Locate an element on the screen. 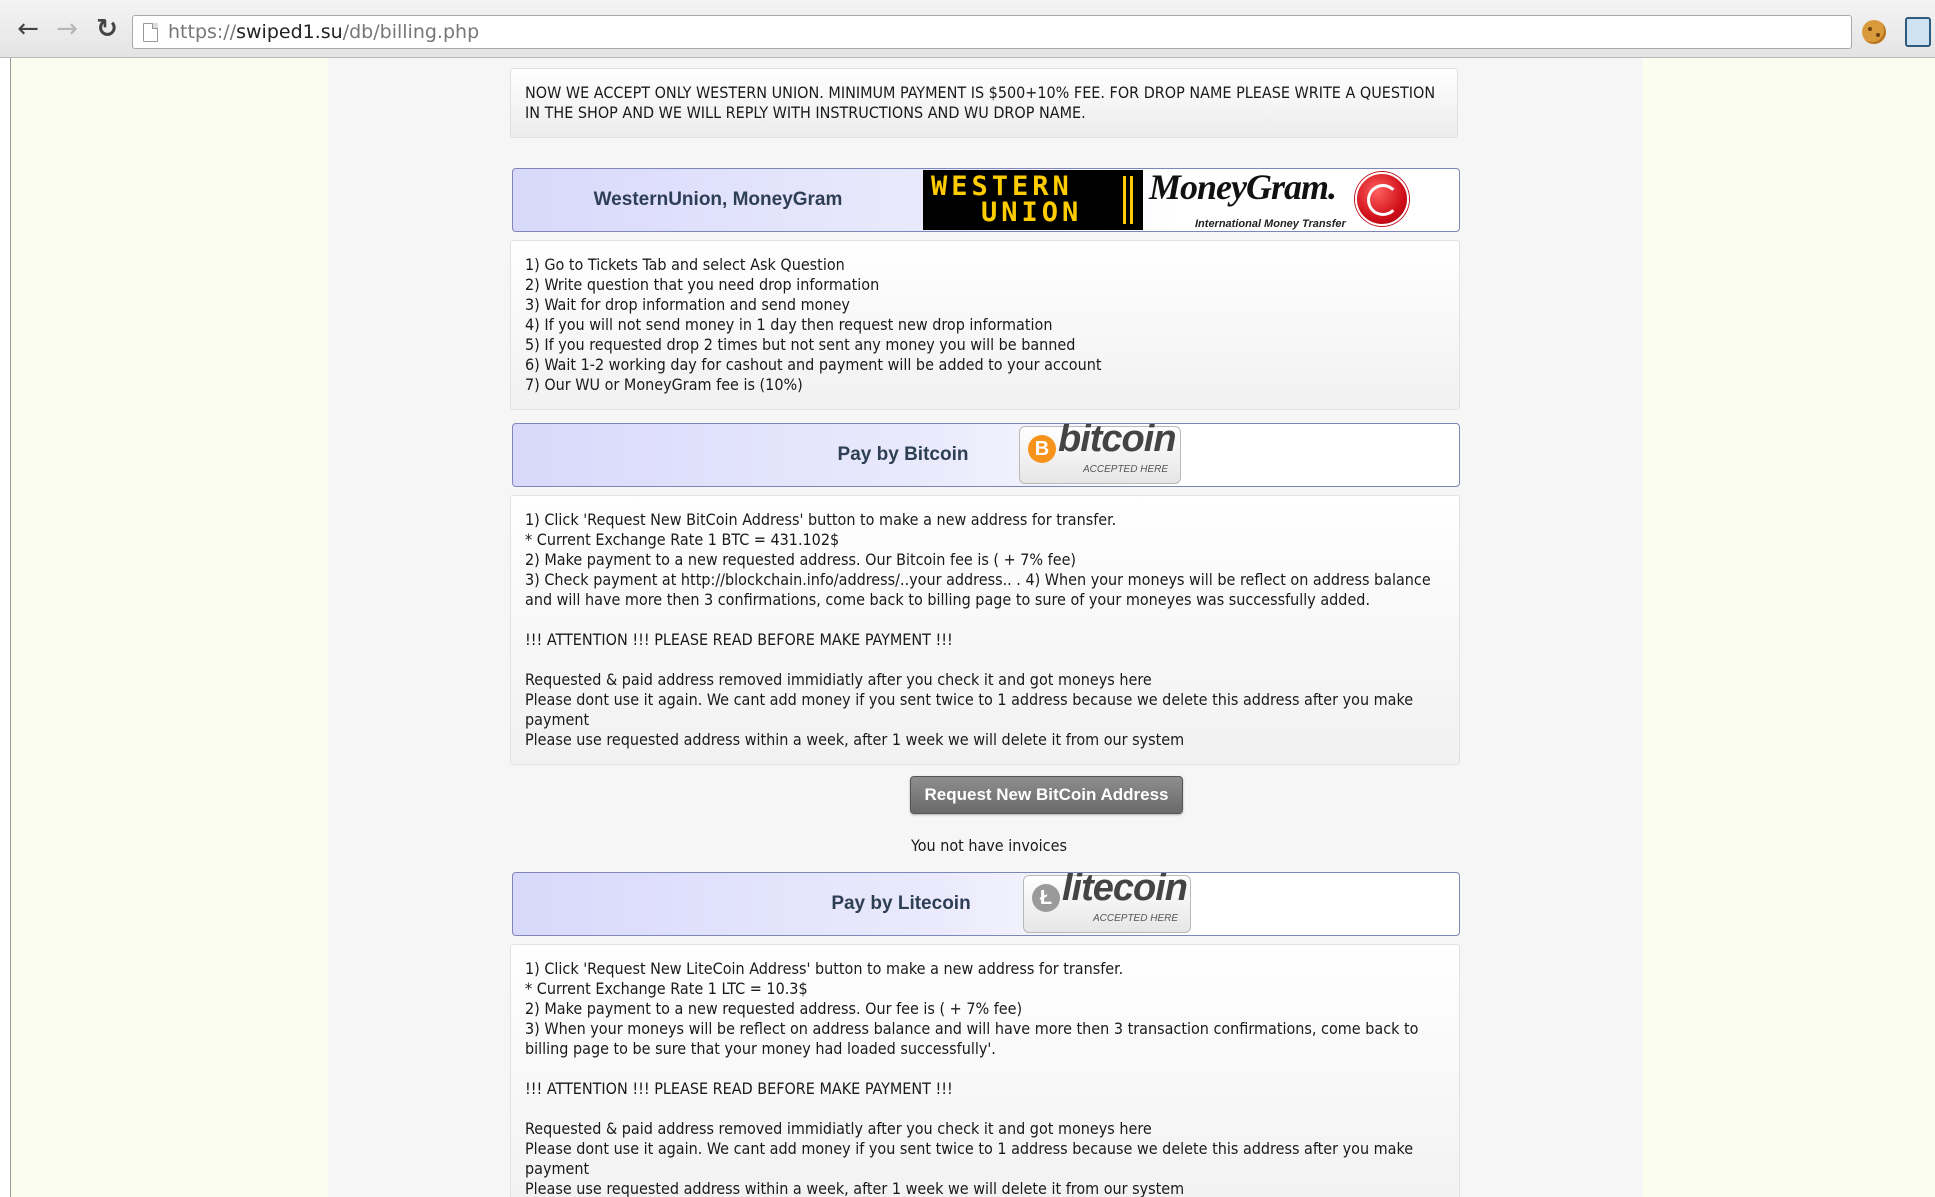  extension-icon is located at coordinates (1918, 32).